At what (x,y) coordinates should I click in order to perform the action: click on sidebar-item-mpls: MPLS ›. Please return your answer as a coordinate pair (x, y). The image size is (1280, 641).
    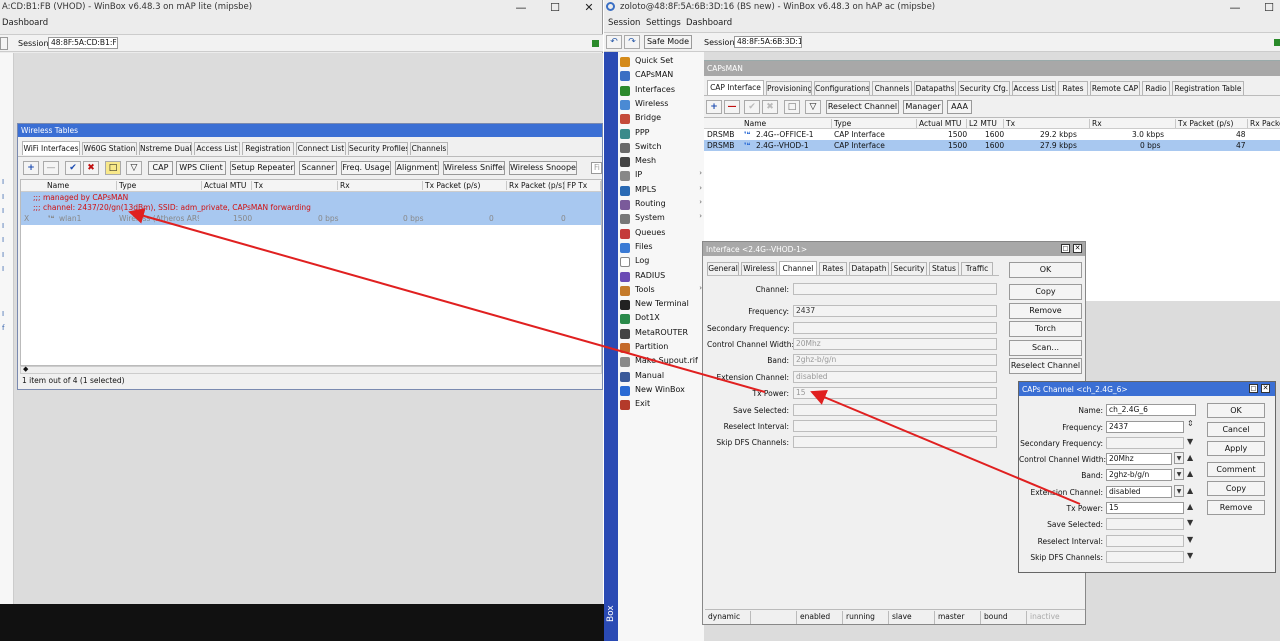
    Looking at the image, I should click on (663, 191).